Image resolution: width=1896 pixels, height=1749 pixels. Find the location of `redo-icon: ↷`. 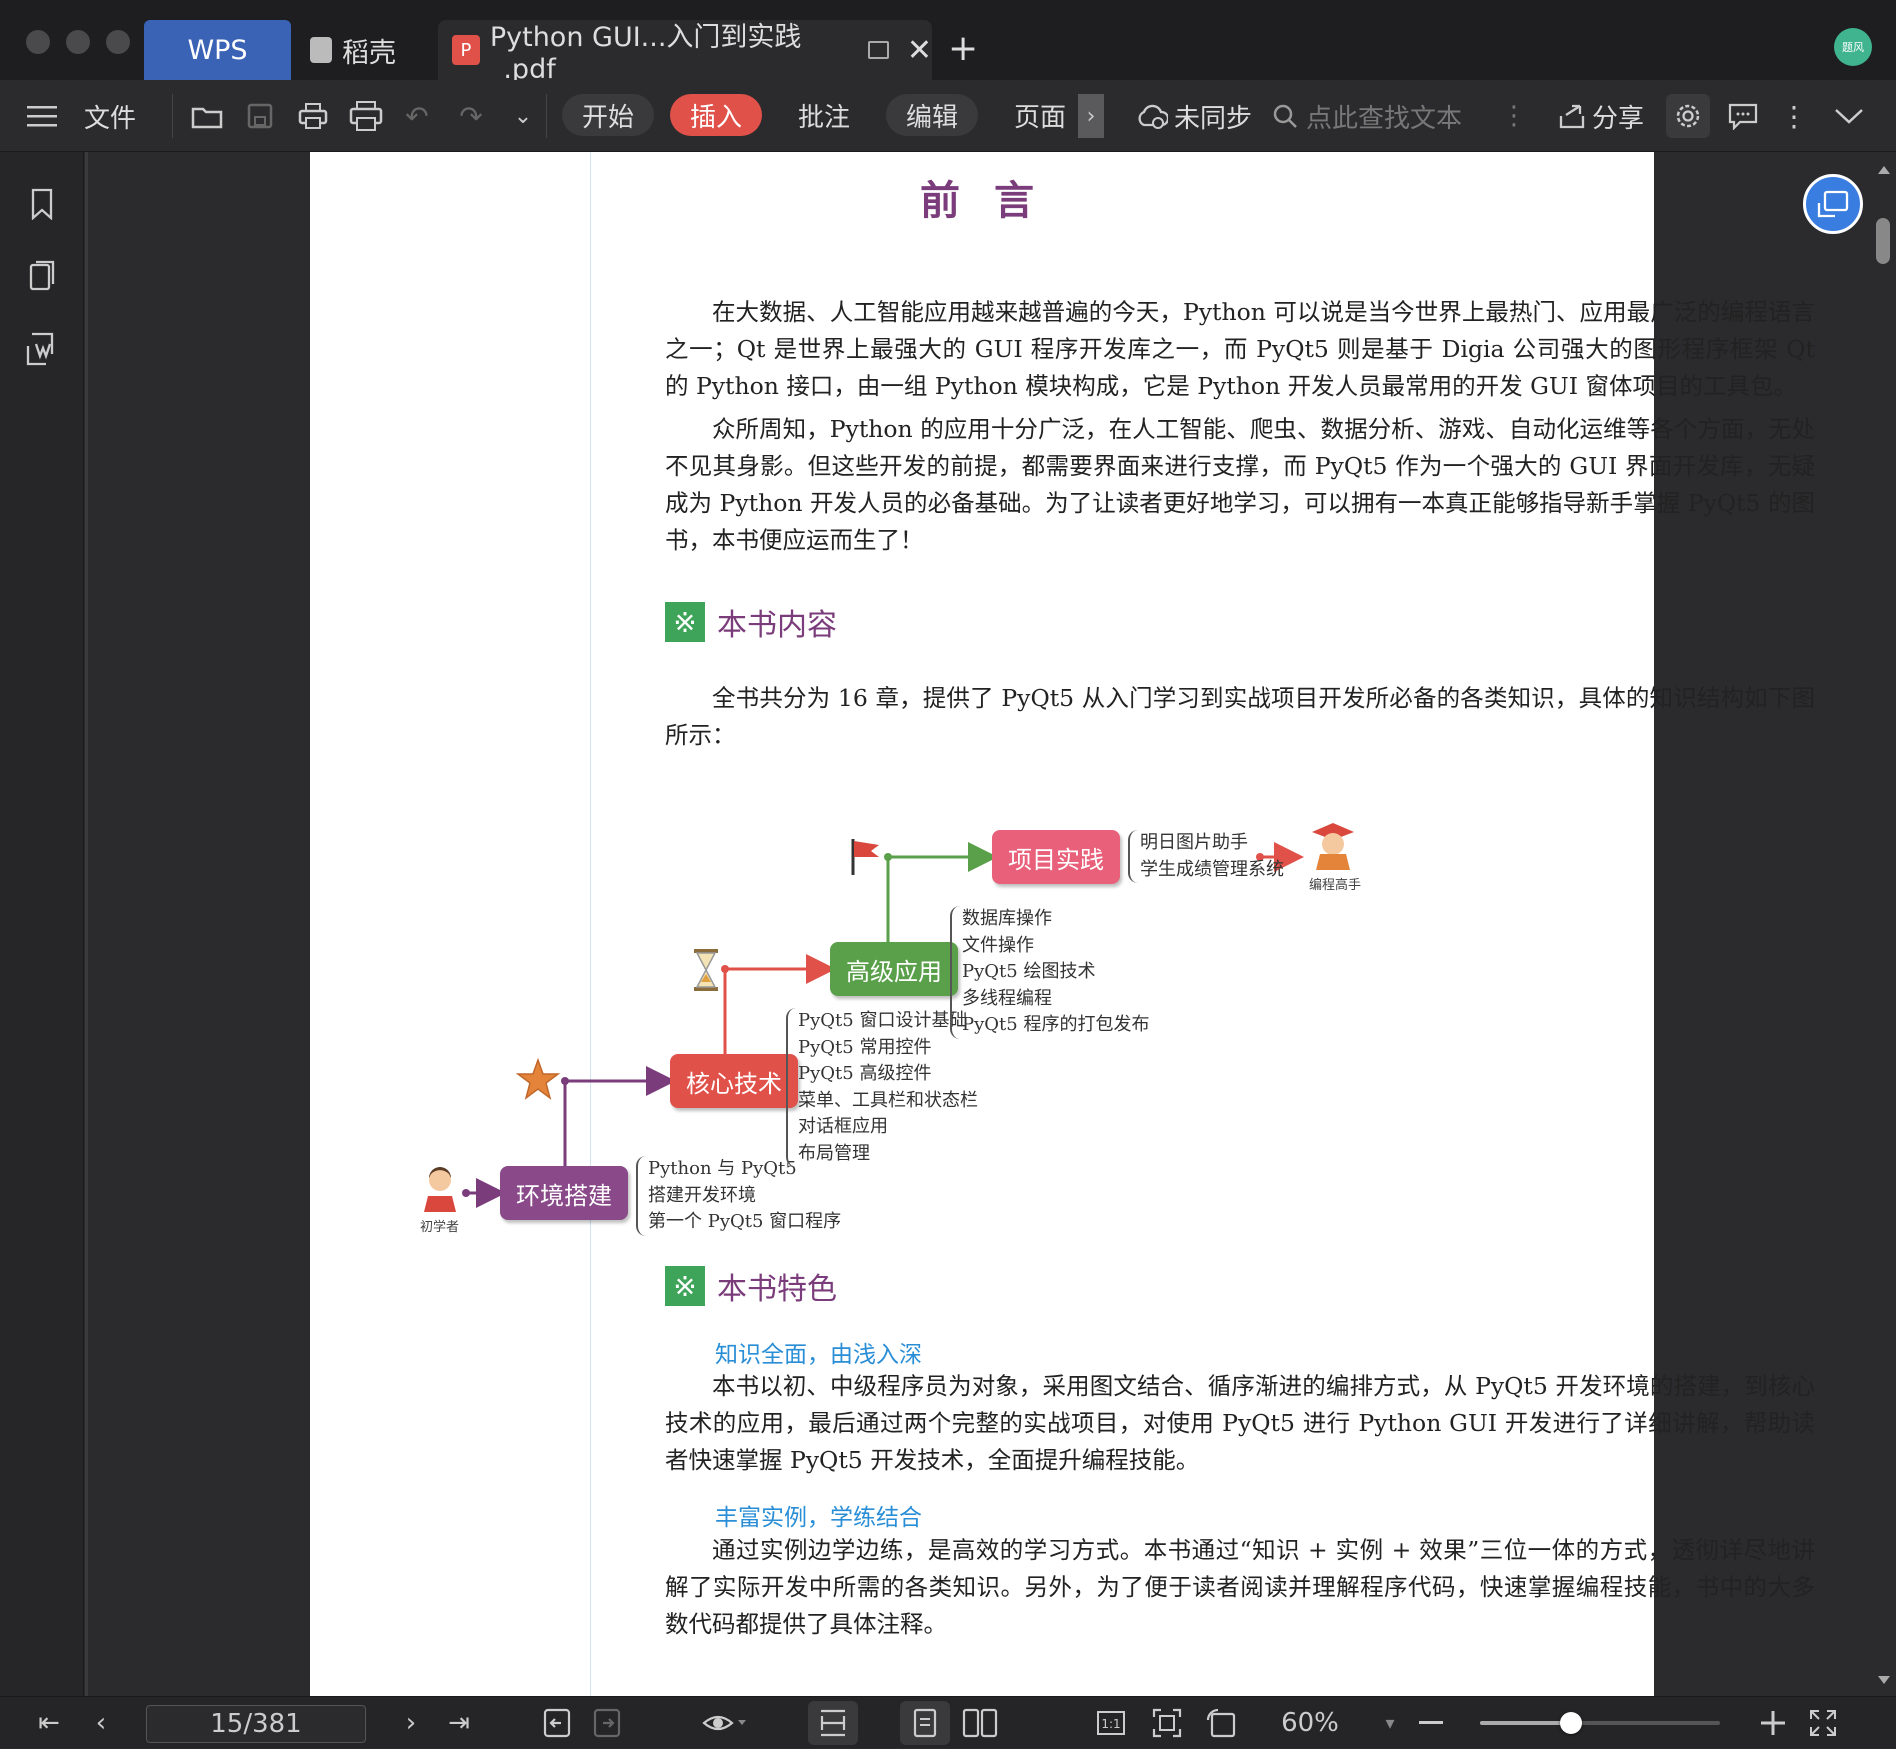

redo-icon: ↷ is located at coordinates (471, 116).